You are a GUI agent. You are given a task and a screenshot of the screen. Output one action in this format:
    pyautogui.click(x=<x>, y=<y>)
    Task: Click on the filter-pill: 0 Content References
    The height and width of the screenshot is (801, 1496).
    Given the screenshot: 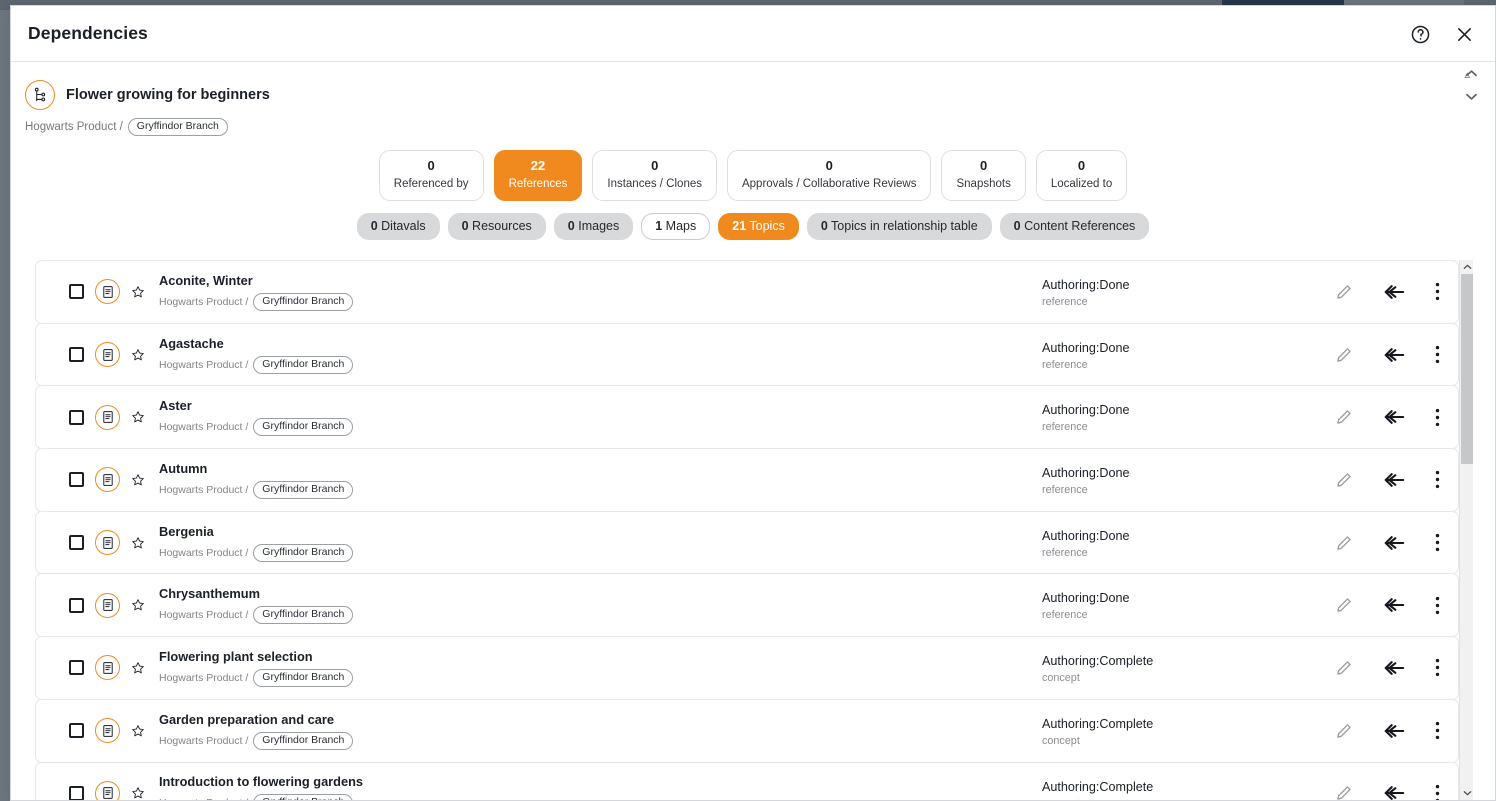 What is the action you would take?
    pyautogui.click(x=1074, y=226)
    